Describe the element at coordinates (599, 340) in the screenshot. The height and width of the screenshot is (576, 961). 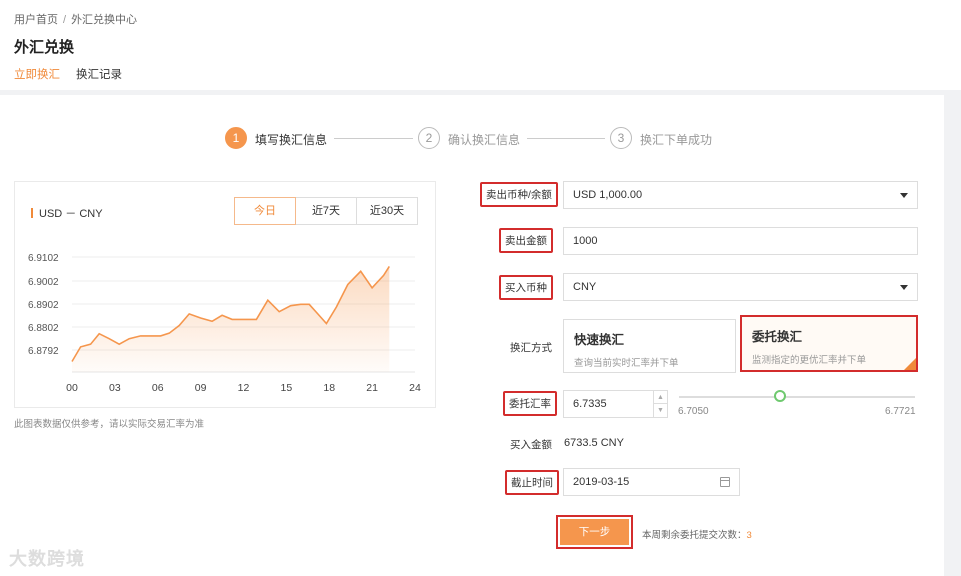
I see `method-quick-title: 快速换汇` at that location.